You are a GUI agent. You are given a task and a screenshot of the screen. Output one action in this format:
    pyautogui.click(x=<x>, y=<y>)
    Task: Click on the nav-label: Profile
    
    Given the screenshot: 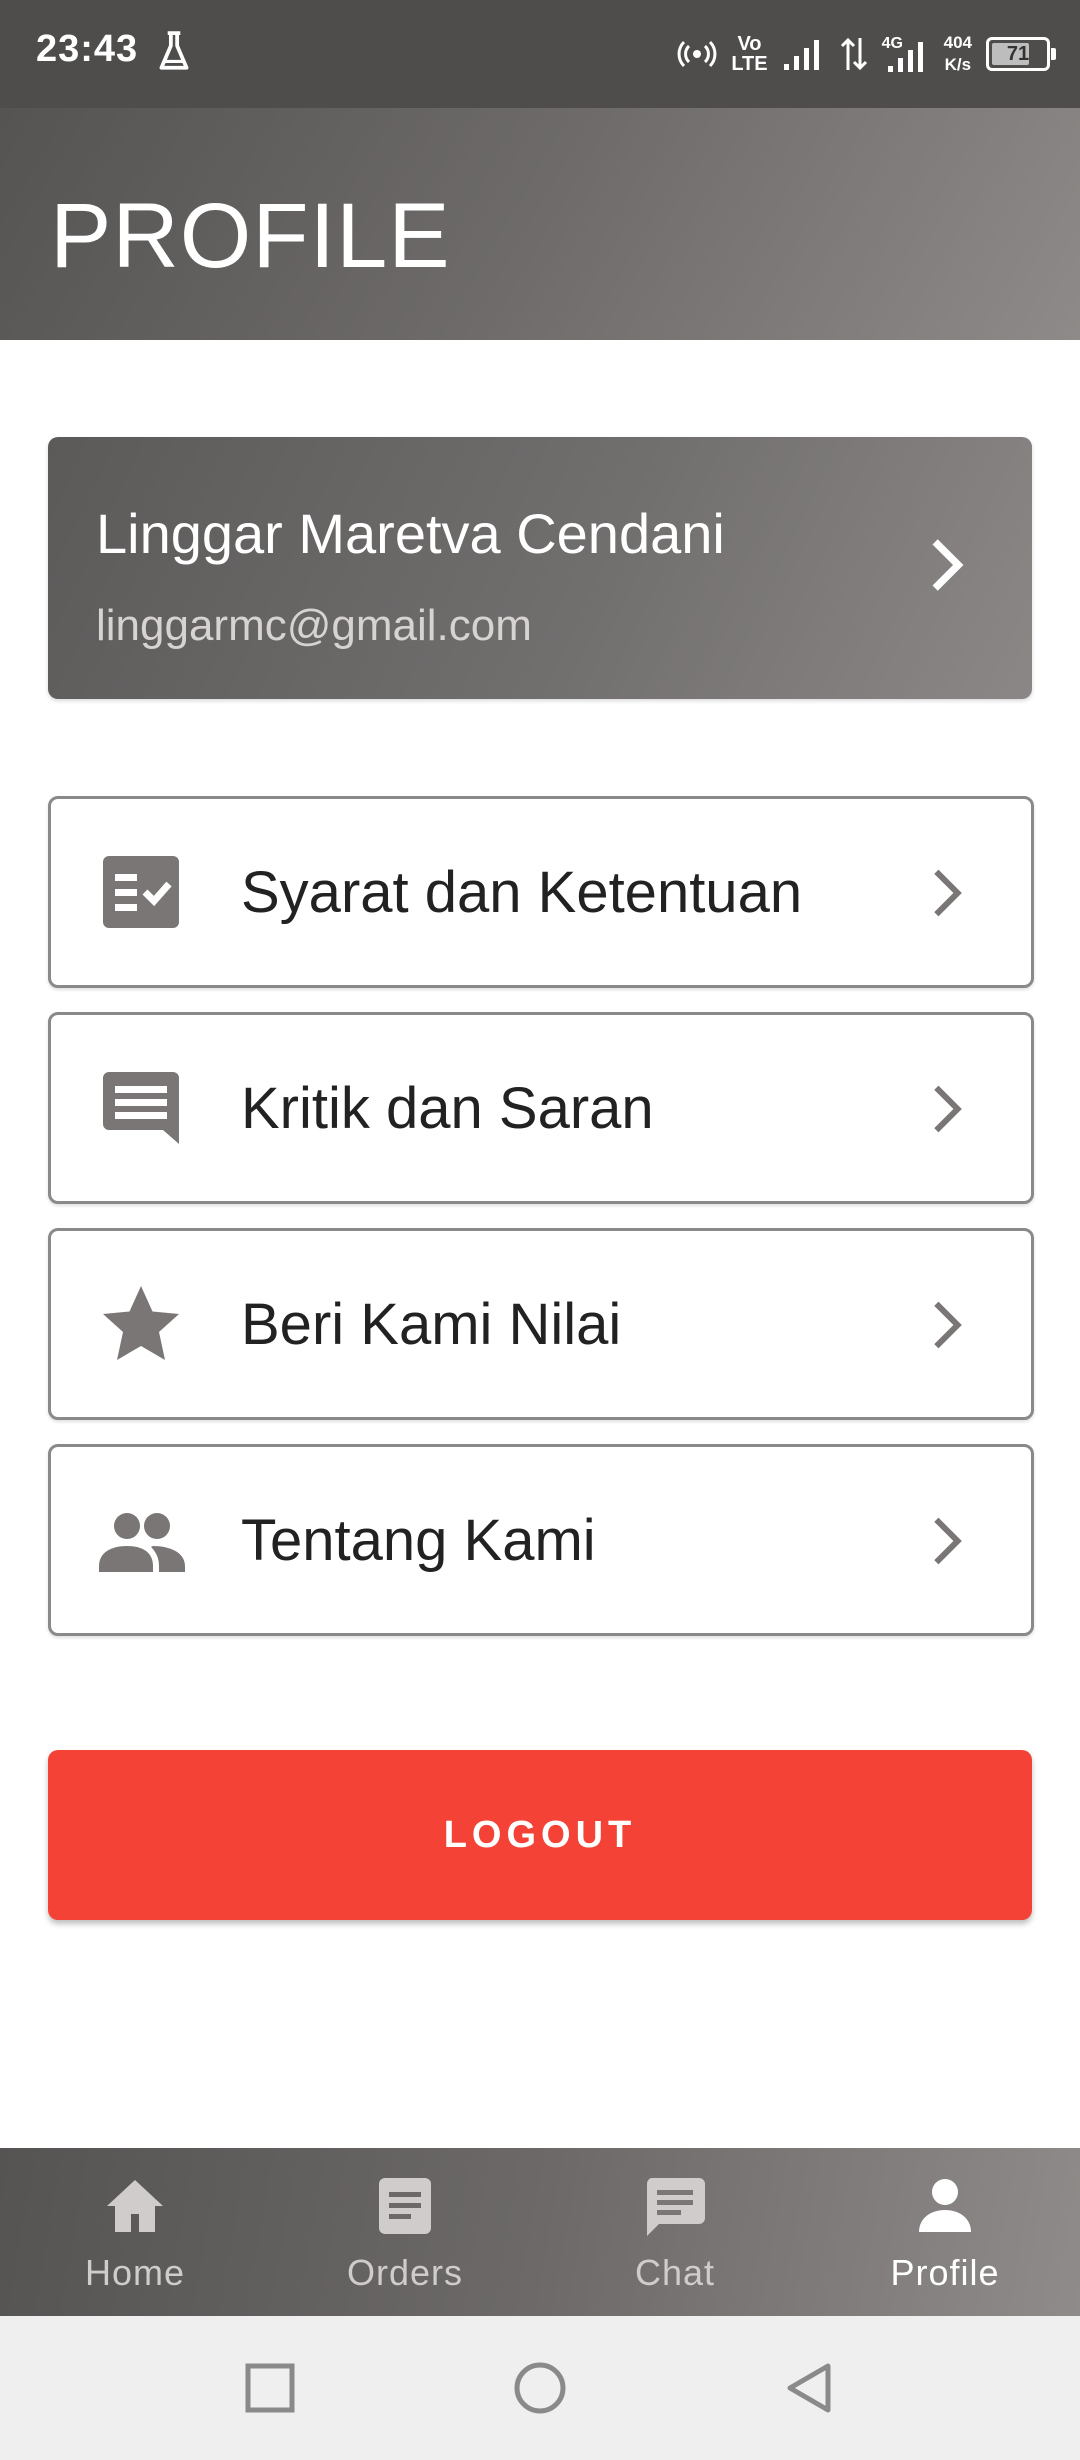 What is the action you would take?
    pyautogui.click(x=945, y=2272)
    